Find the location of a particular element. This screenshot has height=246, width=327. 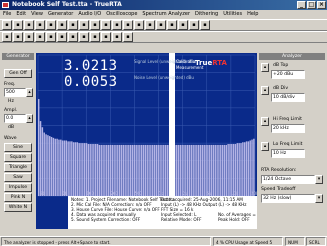

pause-icon: ▪ is located at coordinates (84, 25).